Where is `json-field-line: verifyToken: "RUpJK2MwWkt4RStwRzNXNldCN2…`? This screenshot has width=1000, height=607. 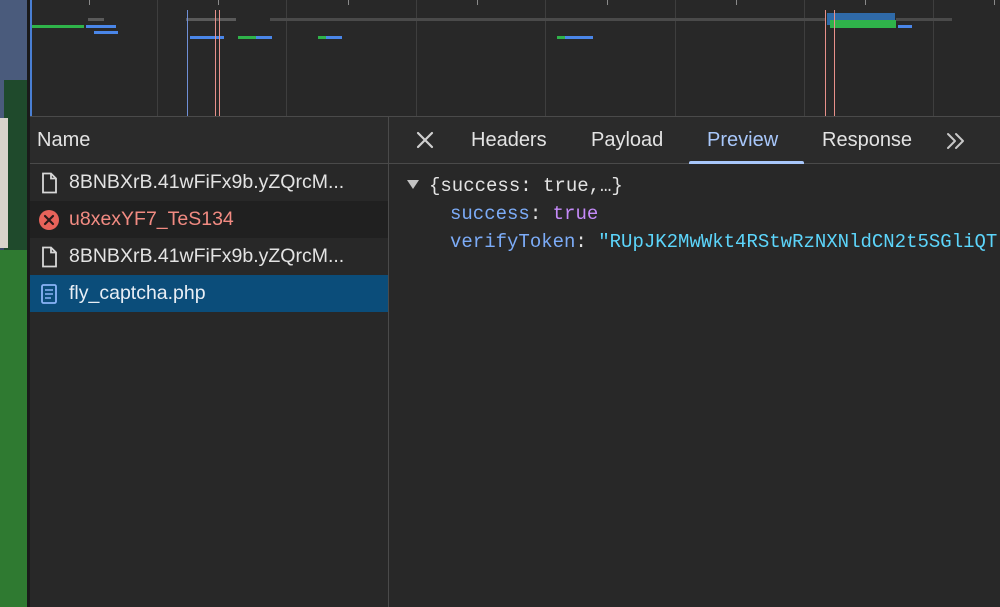
json-field-line: verifyToken: "RUpJK2MwWkt4RStwRzNXNldCN2… is located at coordinates (723, 242).